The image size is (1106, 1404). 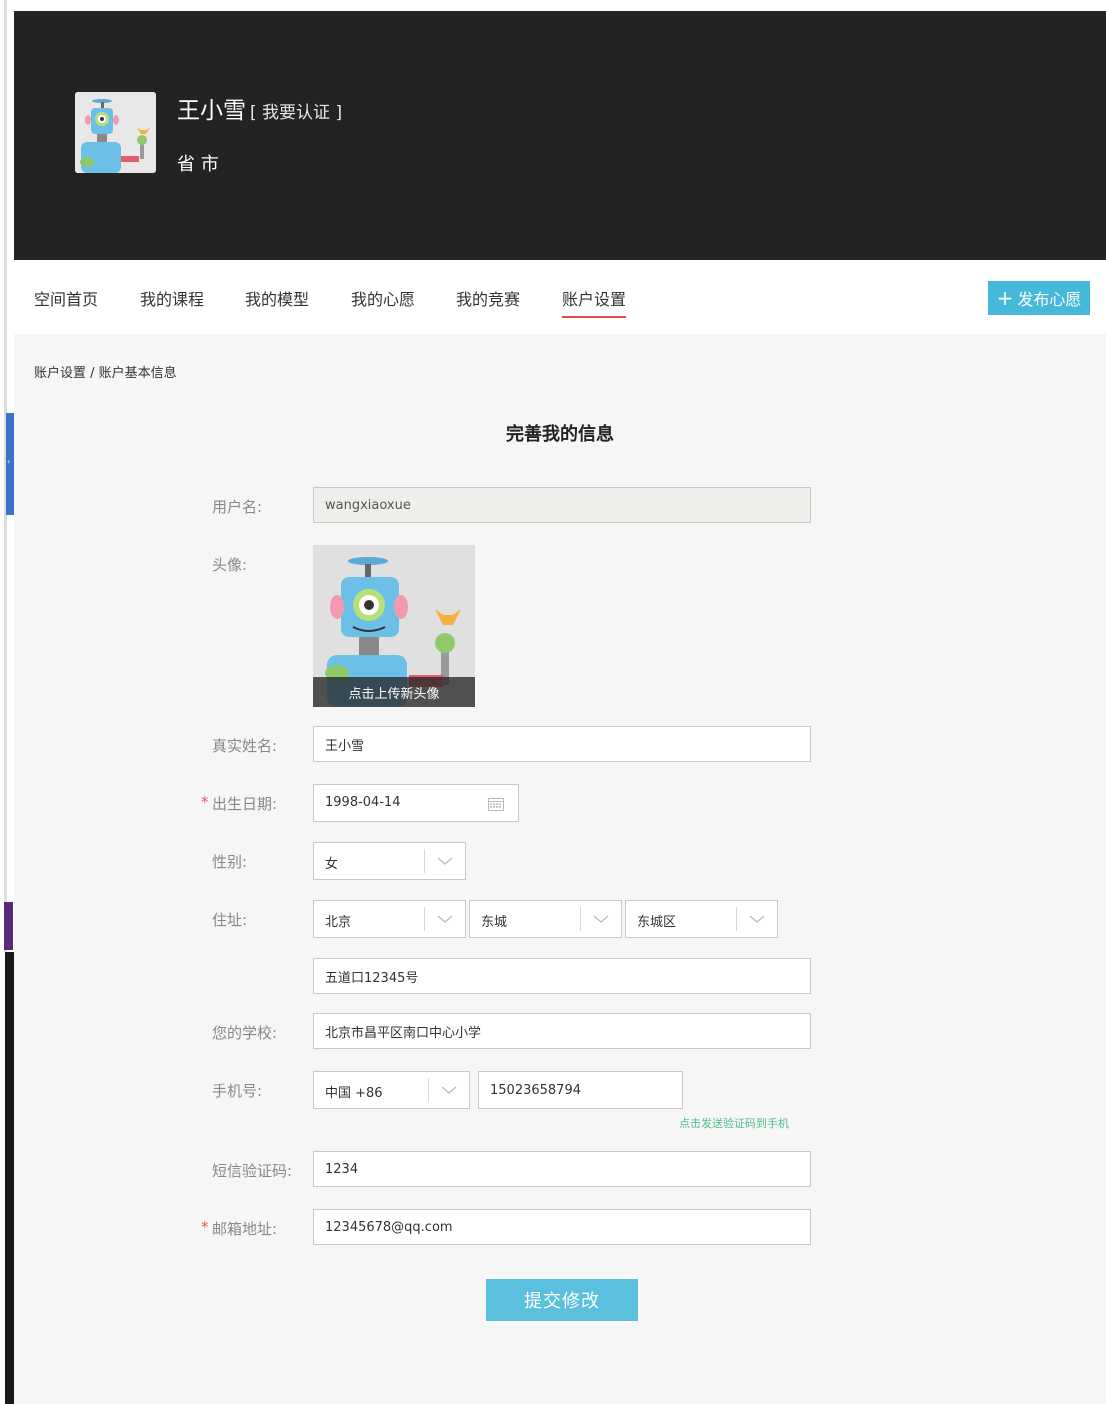 What do you see at coordinates (594, 302) in the screenshot?
I see `tab-account-settings: 账户设置` at bounding box center [594, 302].